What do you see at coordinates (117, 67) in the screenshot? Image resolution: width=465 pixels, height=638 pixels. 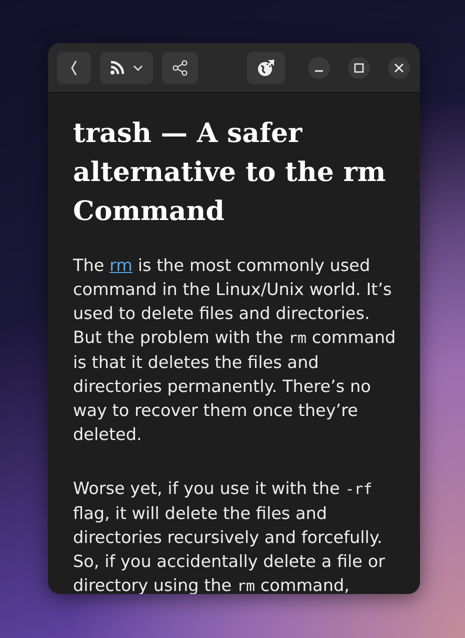 I see `rss-icon` at bounding box center [117, 67].